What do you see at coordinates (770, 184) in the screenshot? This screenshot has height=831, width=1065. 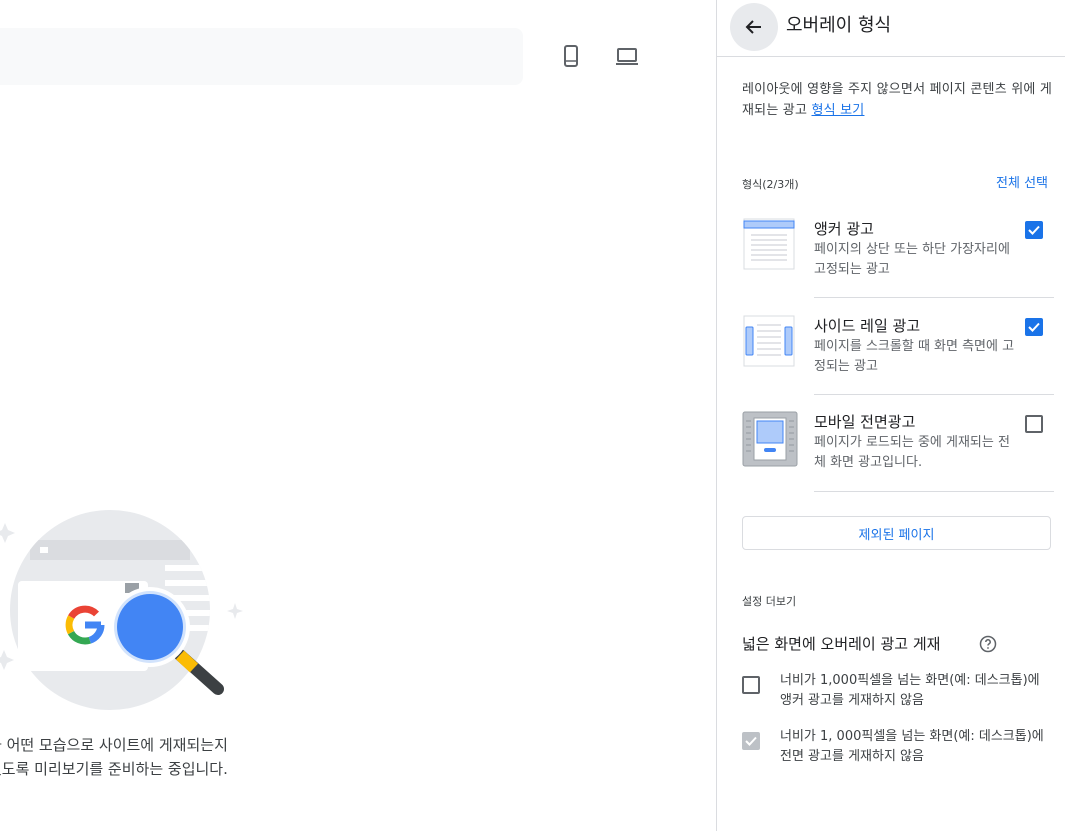 I see `formats-count-label: 형식(2/3개)` at bounding box center [770, 184].